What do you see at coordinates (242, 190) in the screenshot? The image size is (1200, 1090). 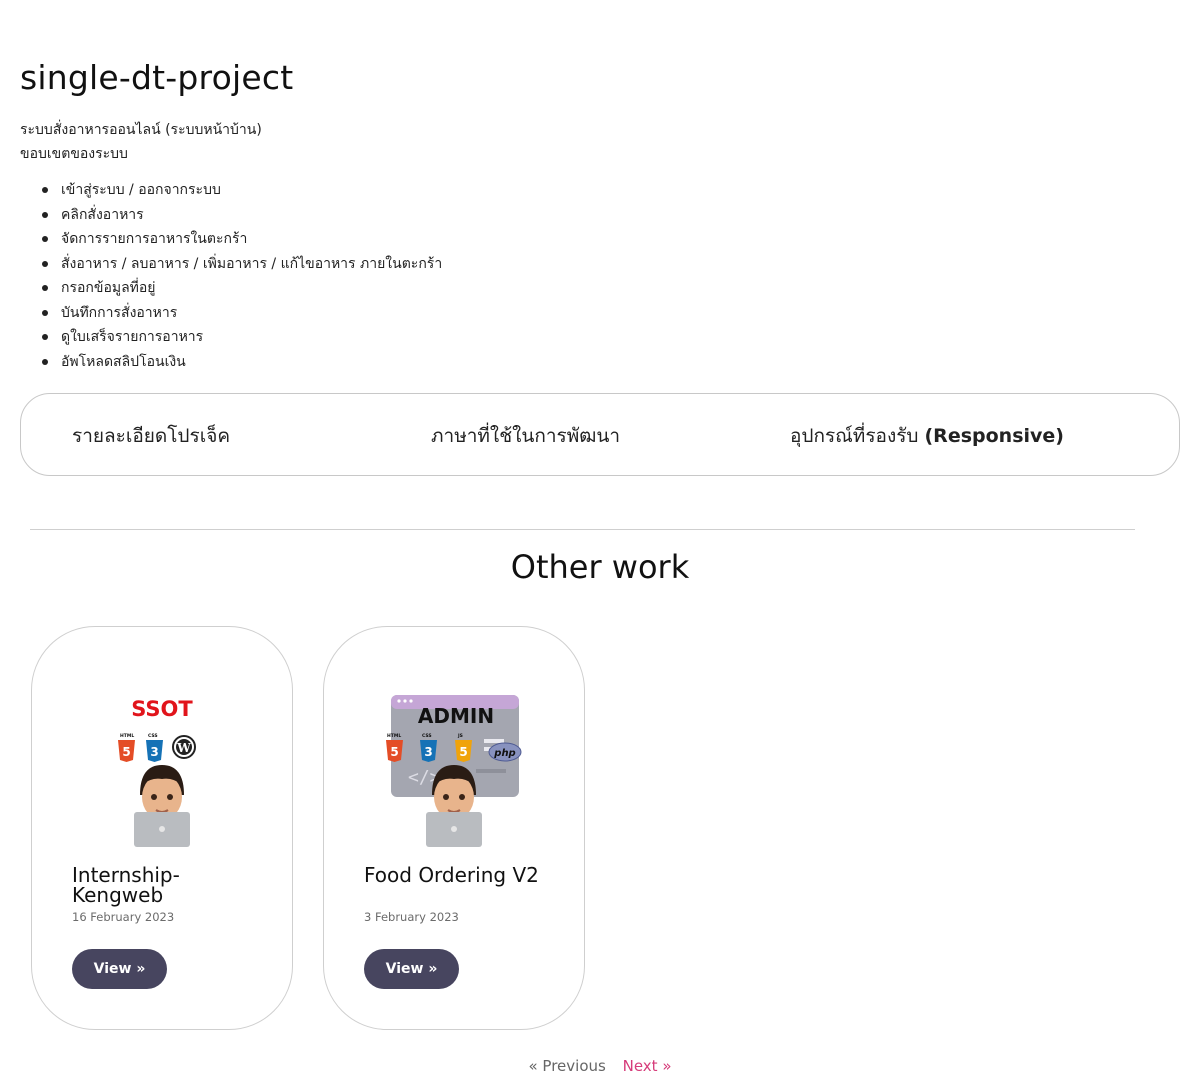 I see `scope-item: เข้าสู่ระบบ / ออกจากระบบ` at bounding box center [242, 190].